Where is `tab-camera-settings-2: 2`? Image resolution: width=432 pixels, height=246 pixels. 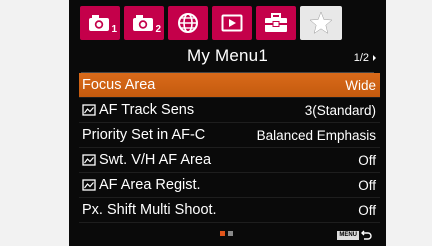
tab-camera-settings-2: 2 is located at coordinates (144, 23).